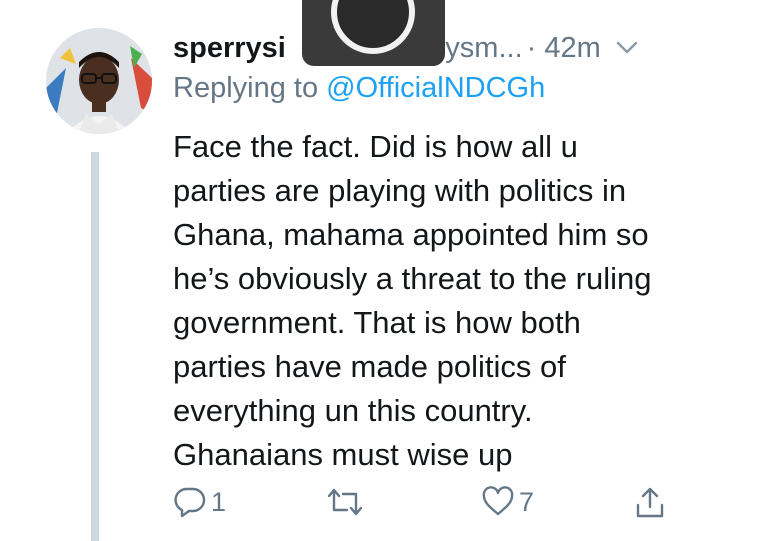 The height and width of the screenshot is (541, 770). I want to click on tweet-text-line: government. That is how both, so click(377, 322).